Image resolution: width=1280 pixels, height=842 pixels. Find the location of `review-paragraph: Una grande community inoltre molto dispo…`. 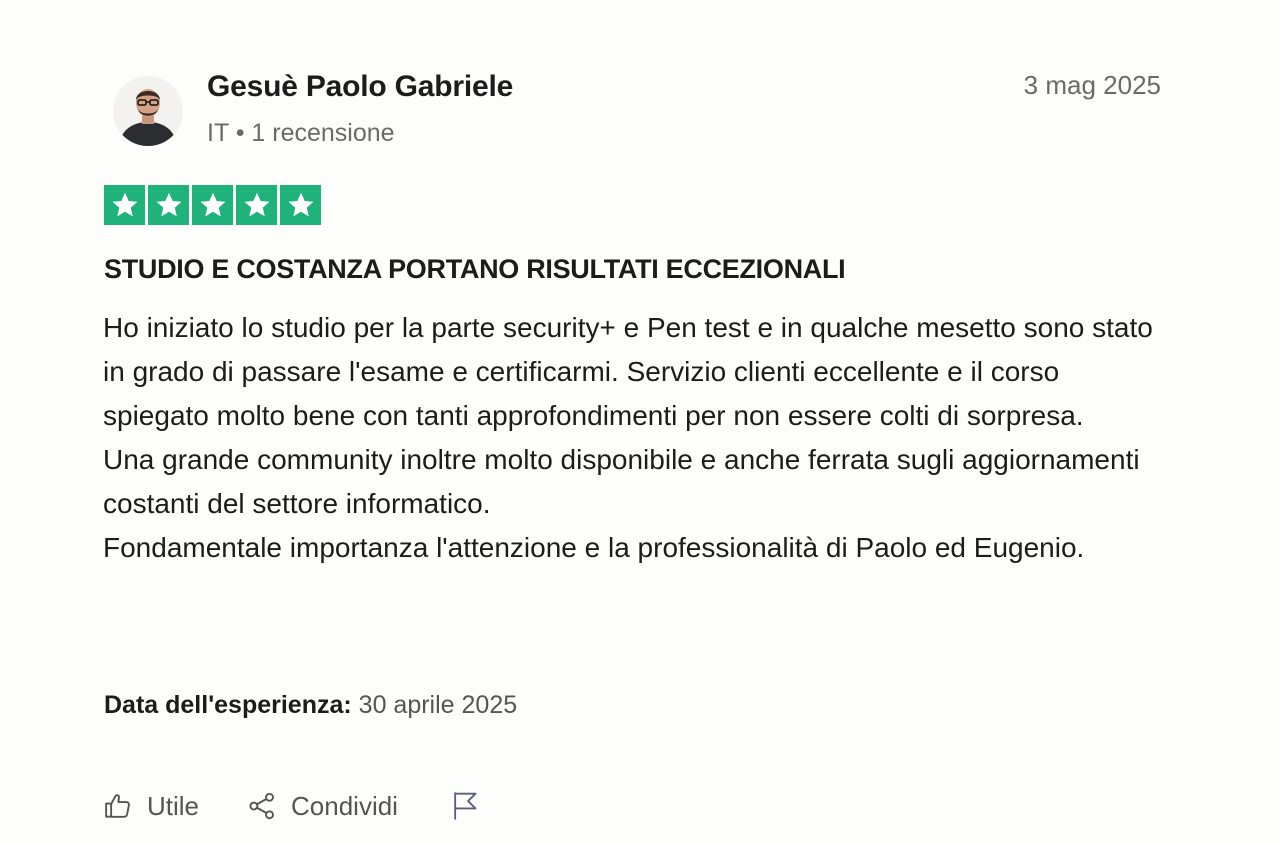

review-paragraph: Una grande community inoltre molto dispo… is located at coordinates (621, 481).